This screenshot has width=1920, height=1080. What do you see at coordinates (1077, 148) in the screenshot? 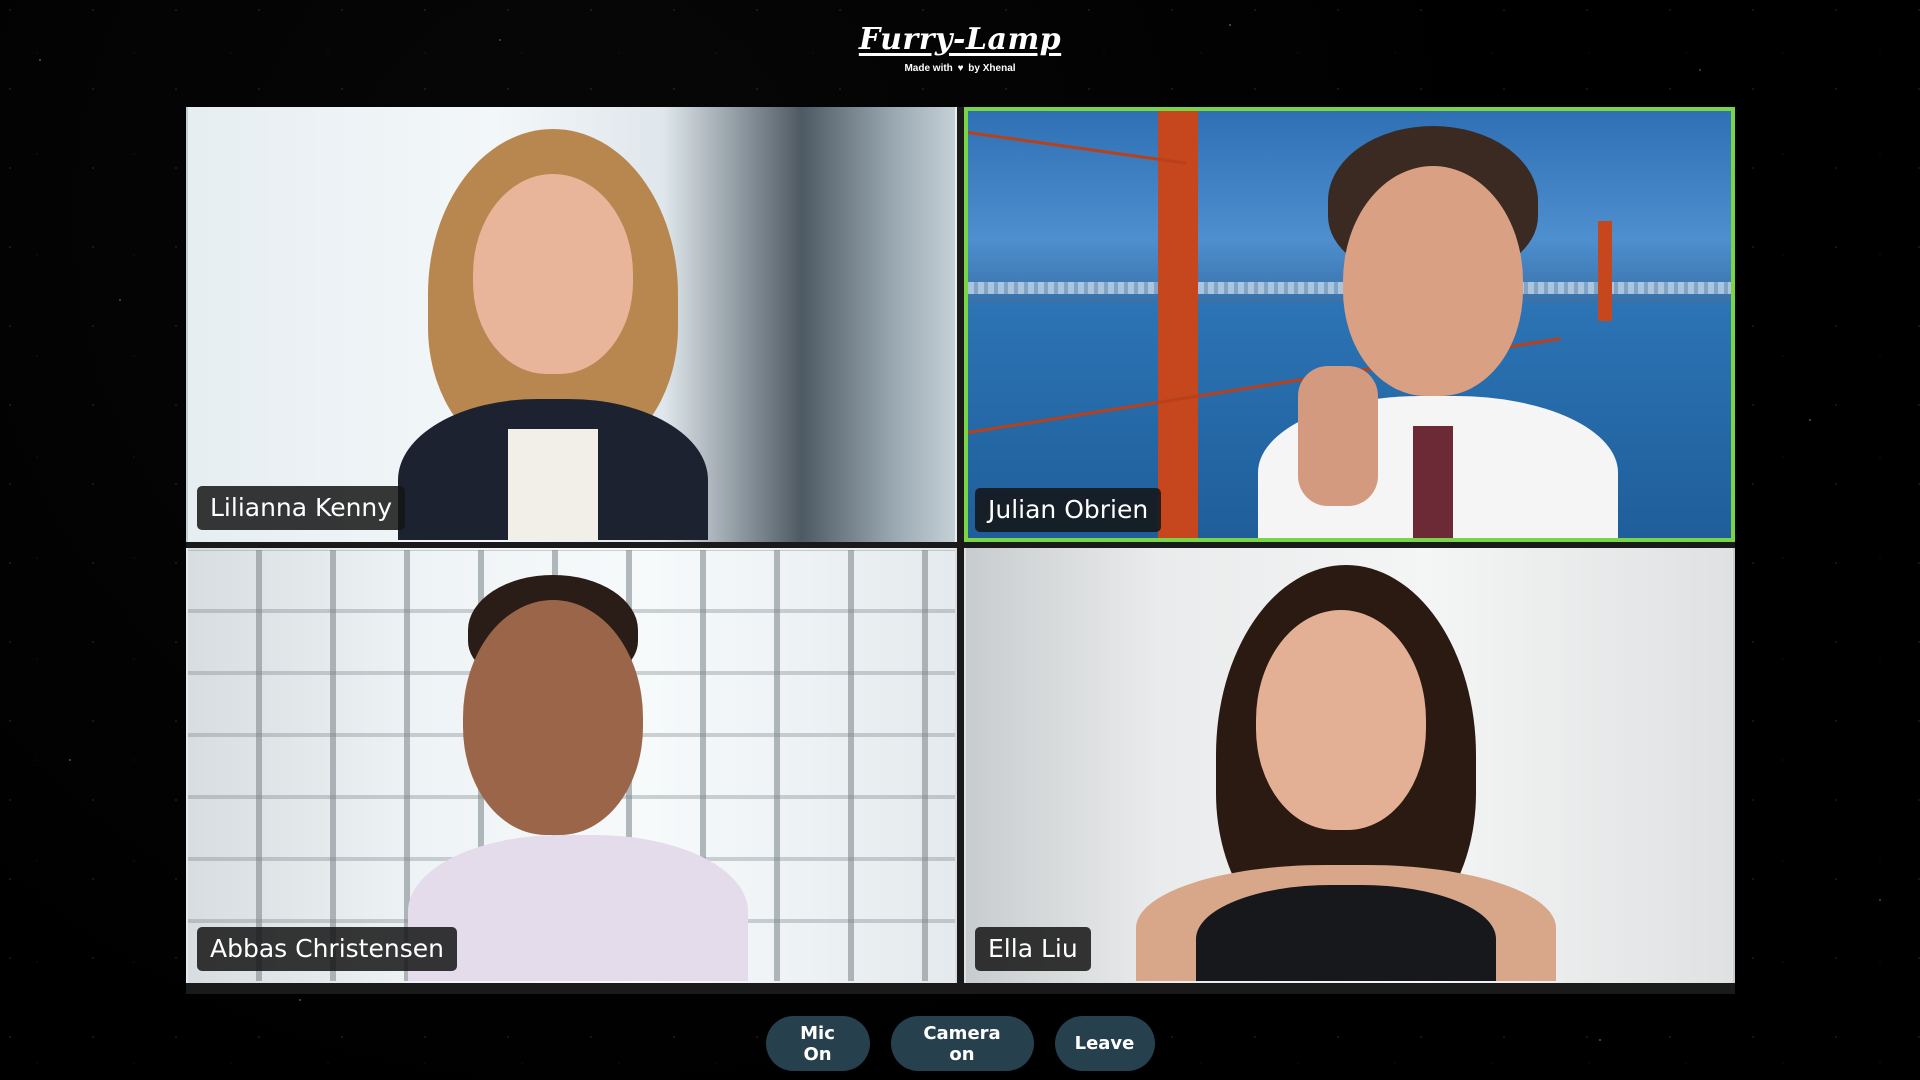
I see `bridge-cable` at bounding box center [1077, 148].